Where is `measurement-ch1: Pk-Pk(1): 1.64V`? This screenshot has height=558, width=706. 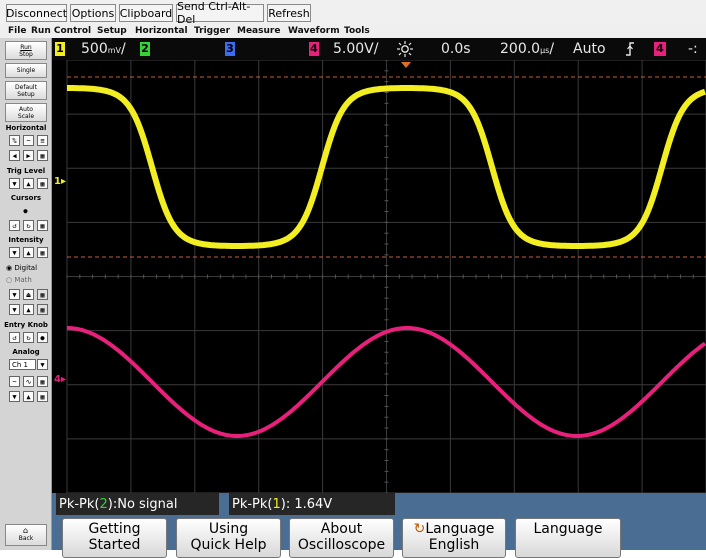
measurement-ch1: Pk-Pk(1): 1.64V is located at coordinates (312, 504).